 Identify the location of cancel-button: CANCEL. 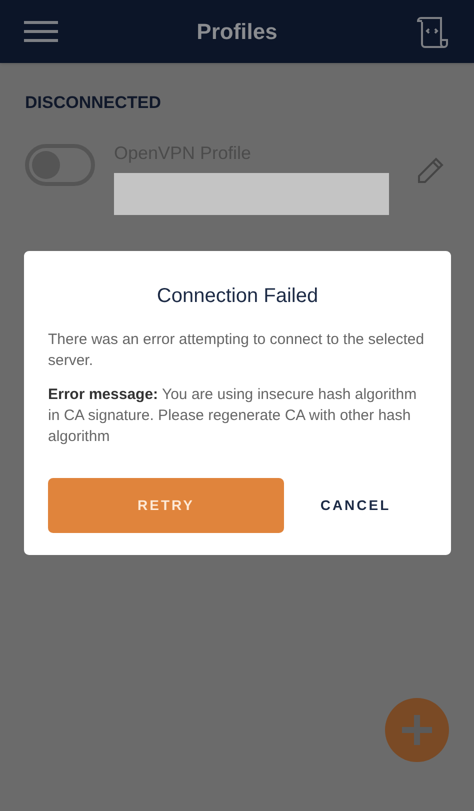
(355, 505).